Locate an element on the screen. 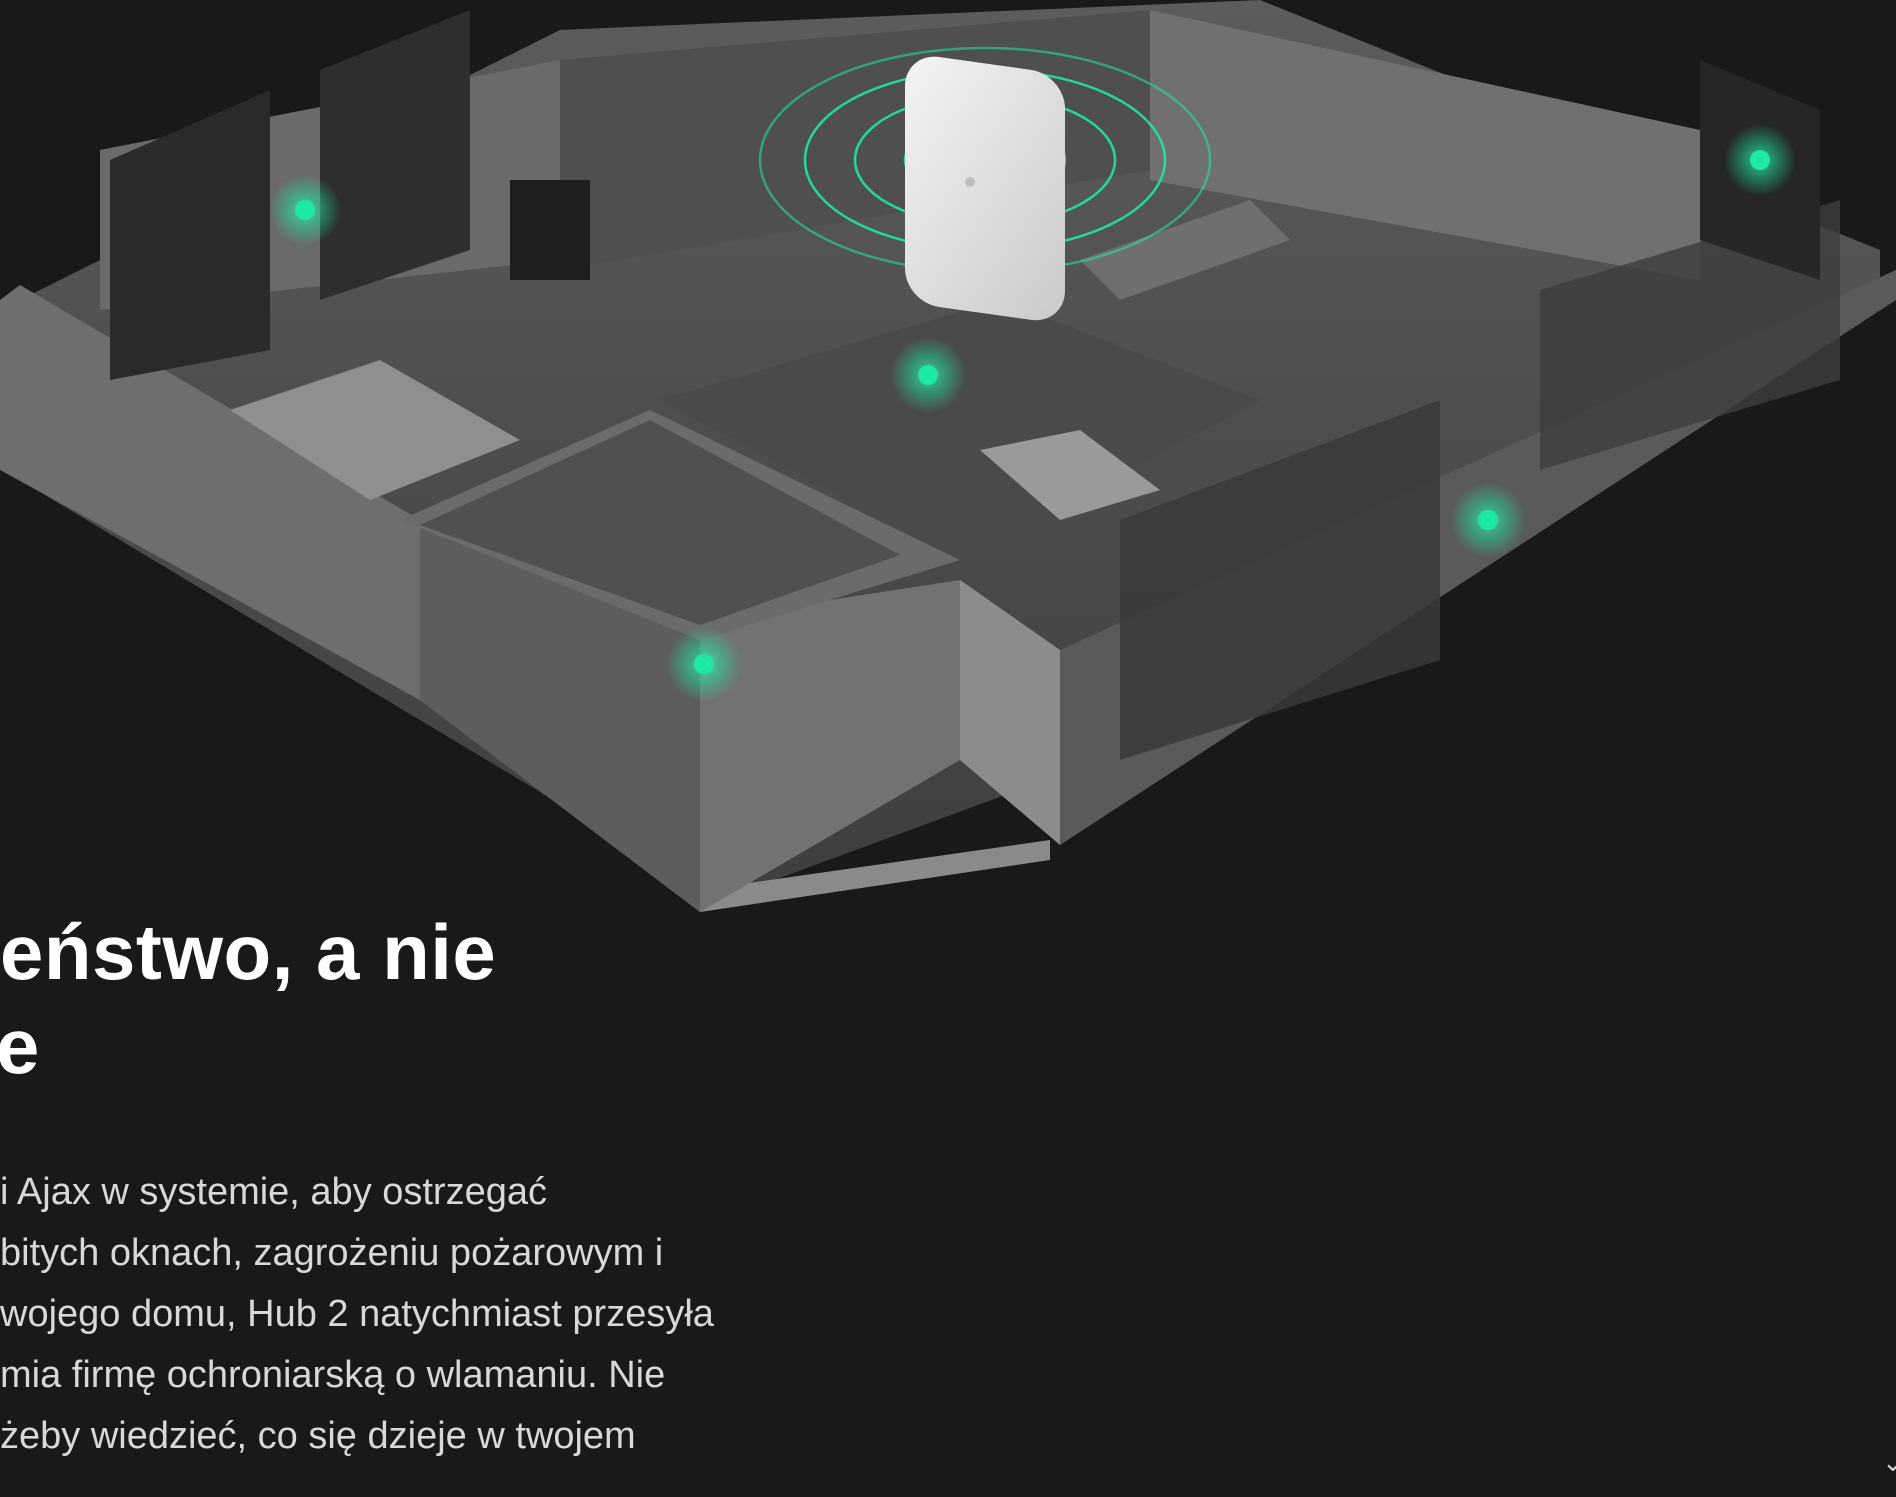  description-line: wojego domu, Hub 2 natychmiast przesyła is located at coordinates (357, 1314).